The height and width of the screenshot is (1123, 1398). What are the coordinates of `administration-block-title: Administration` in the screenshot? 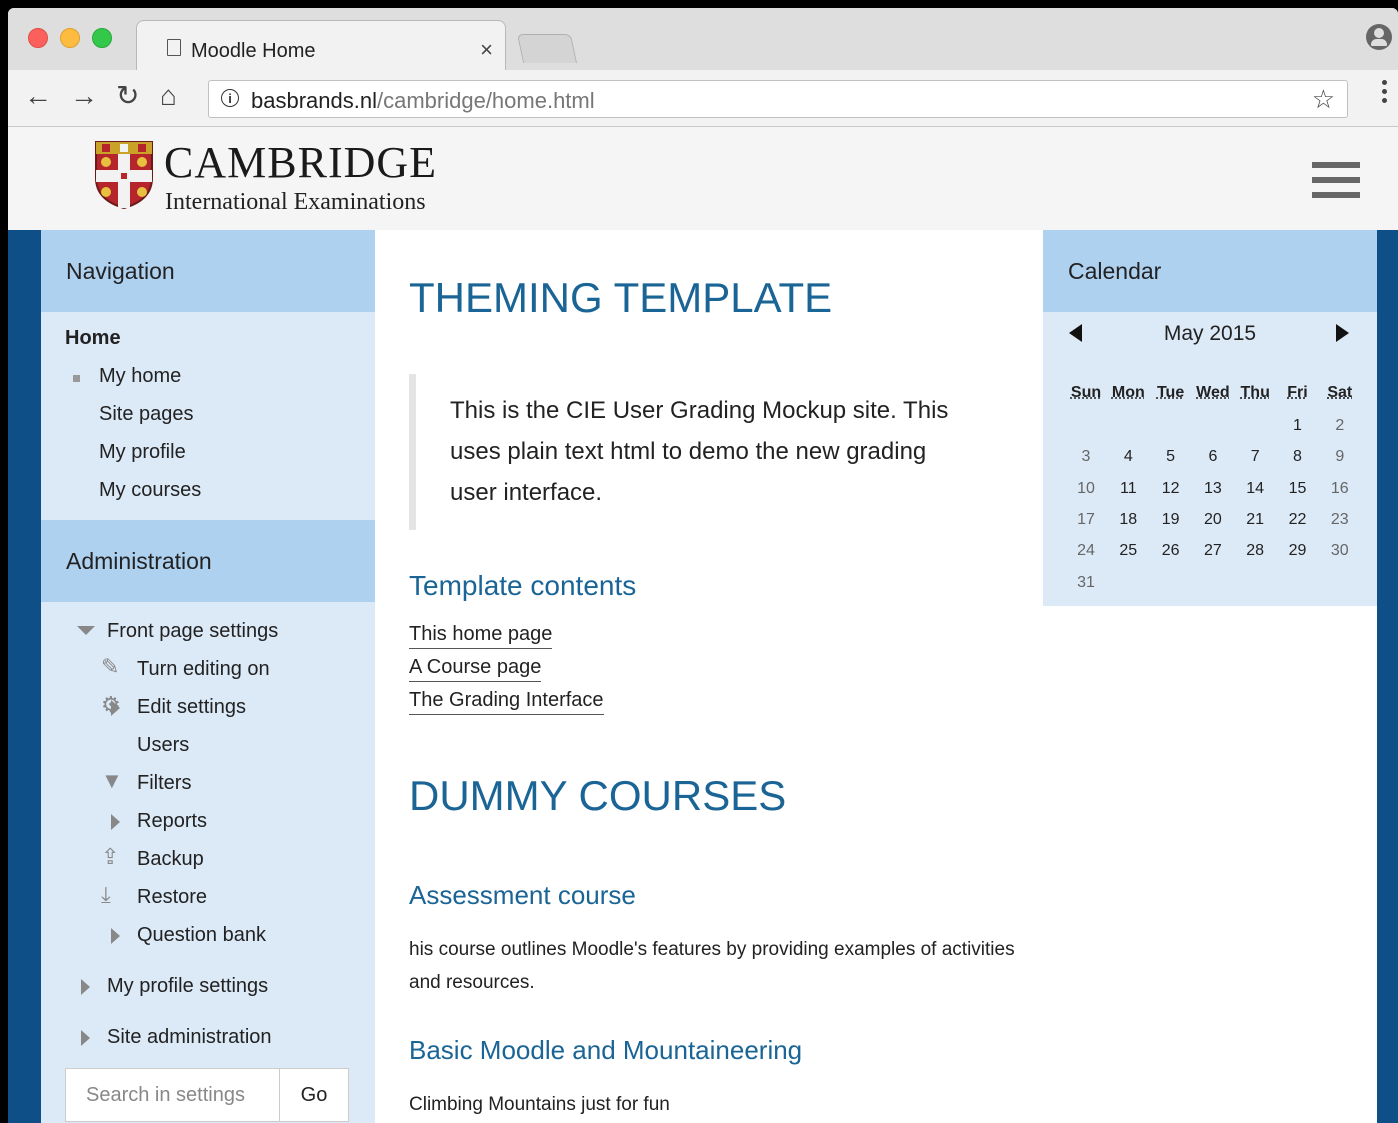 It's located at (208, 561).